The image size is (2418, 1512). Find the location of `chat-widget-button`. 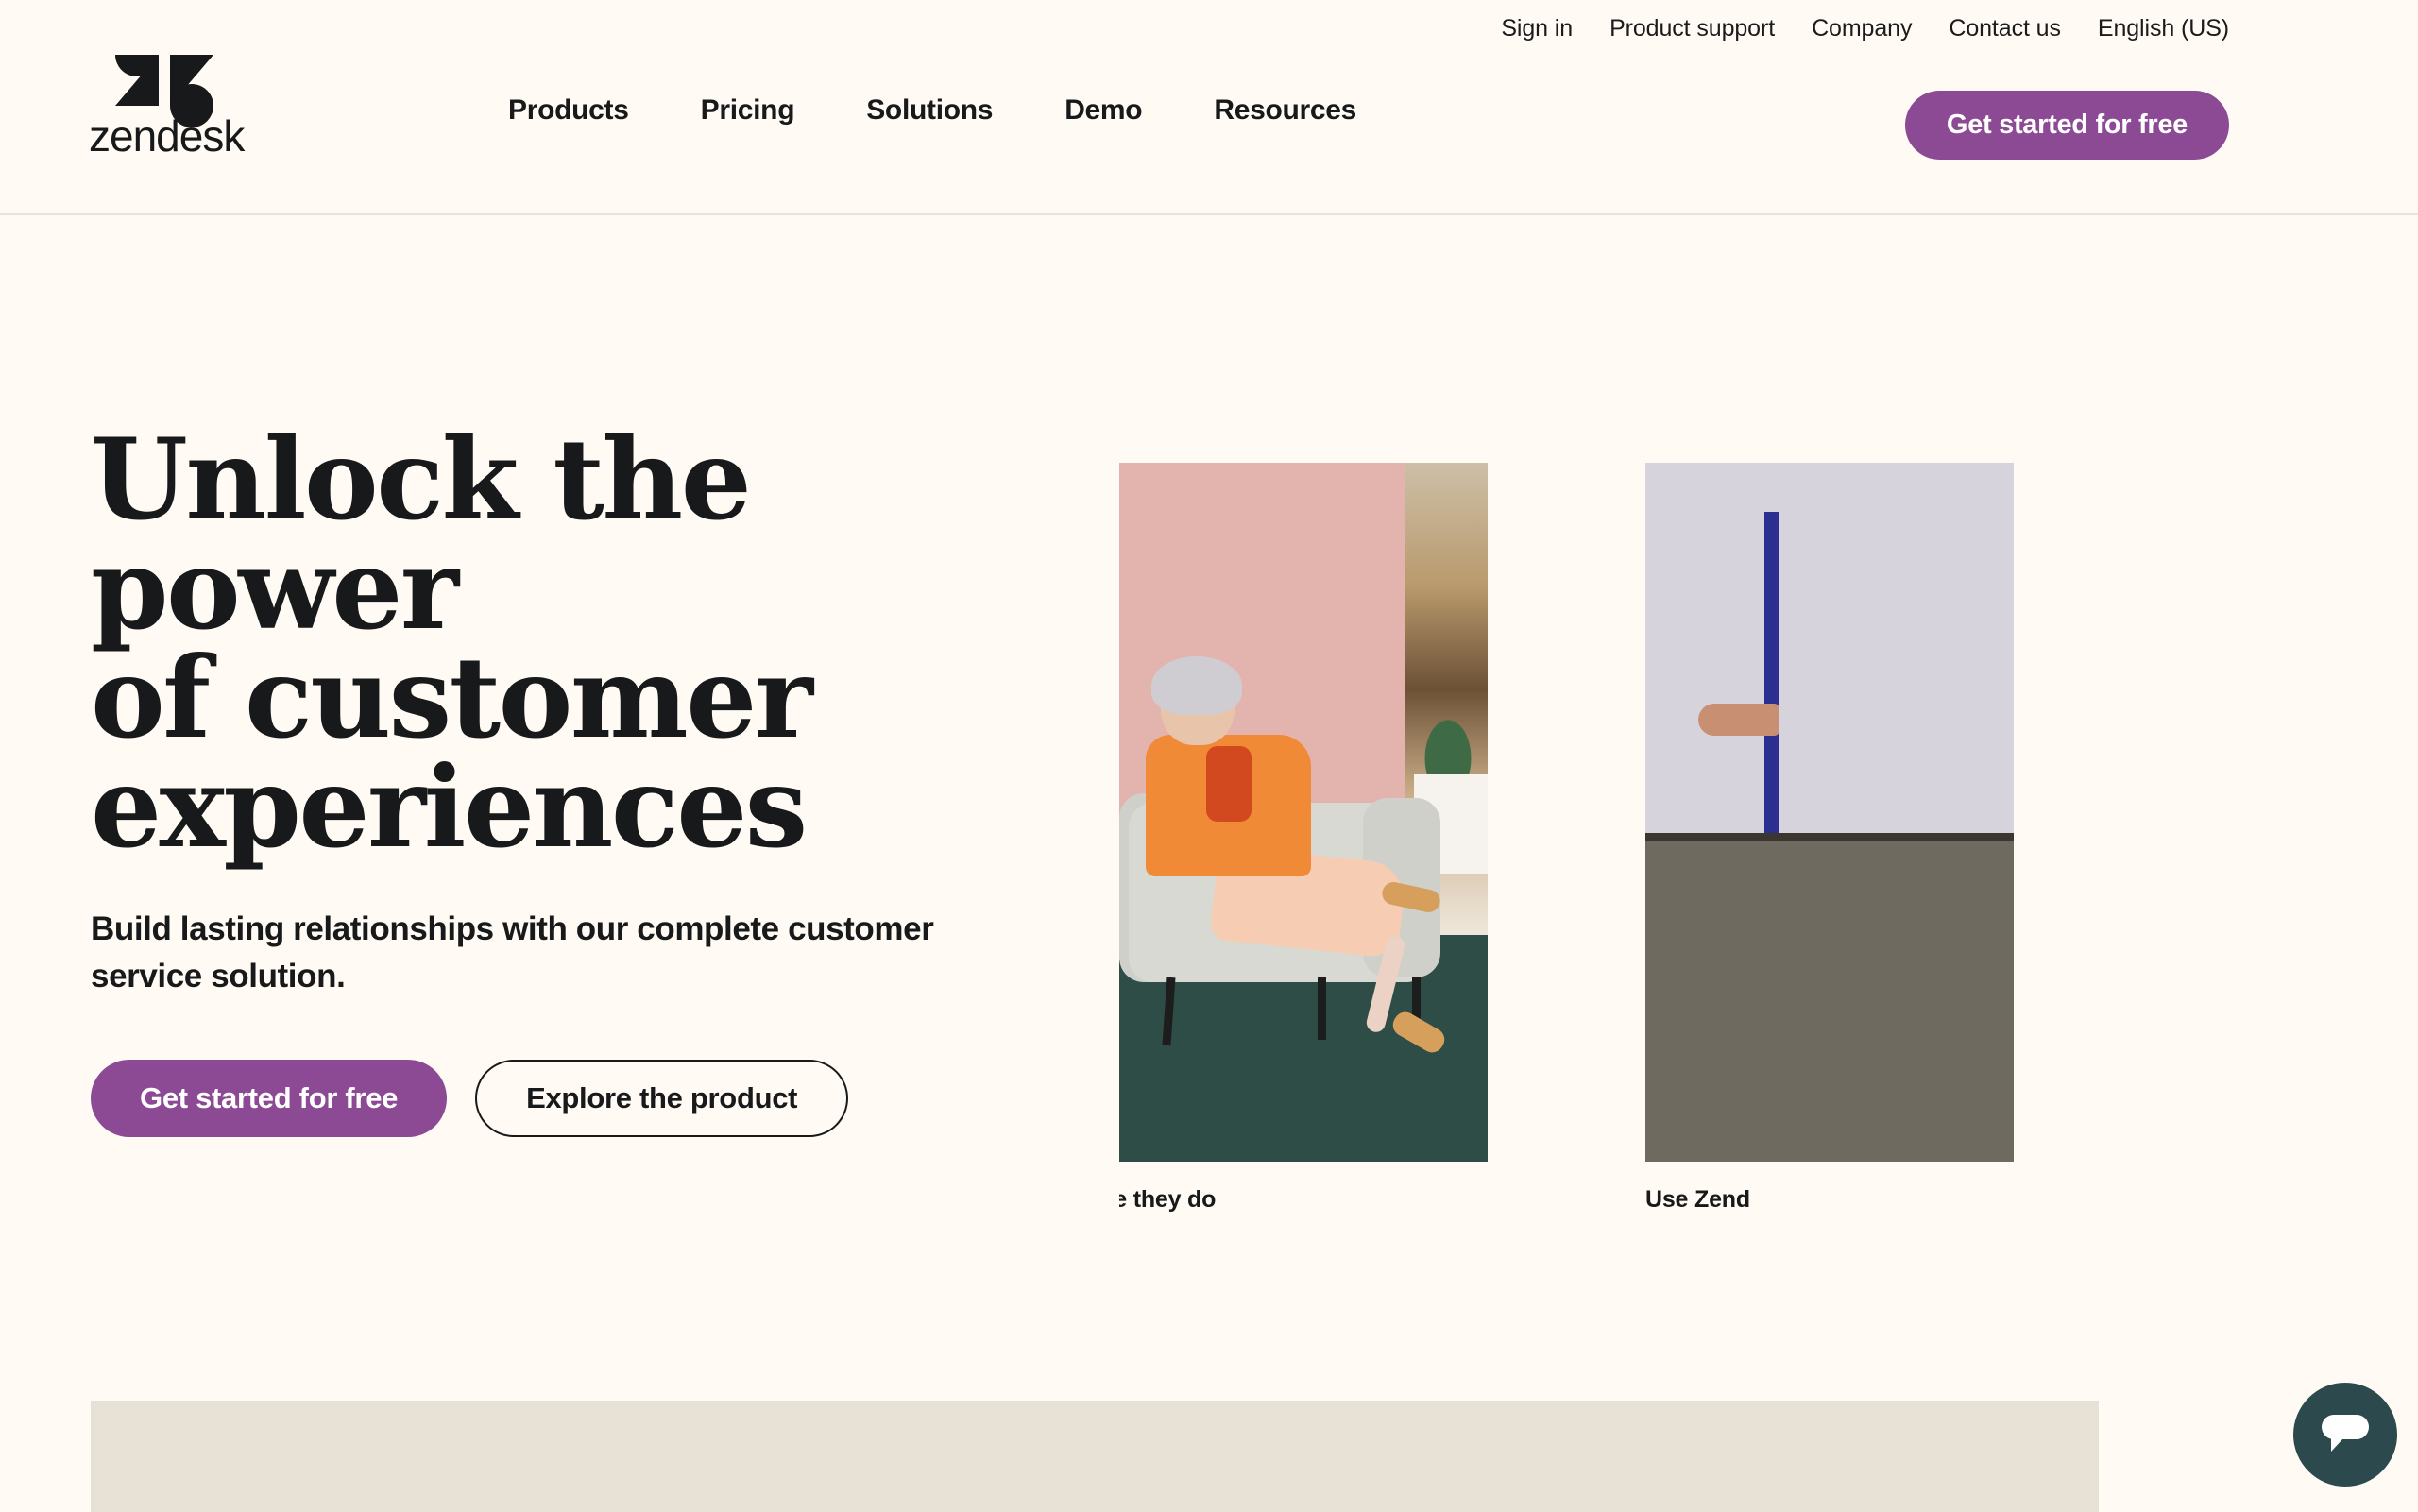

chat-widget-button is located at coordinates (2345, 1435).